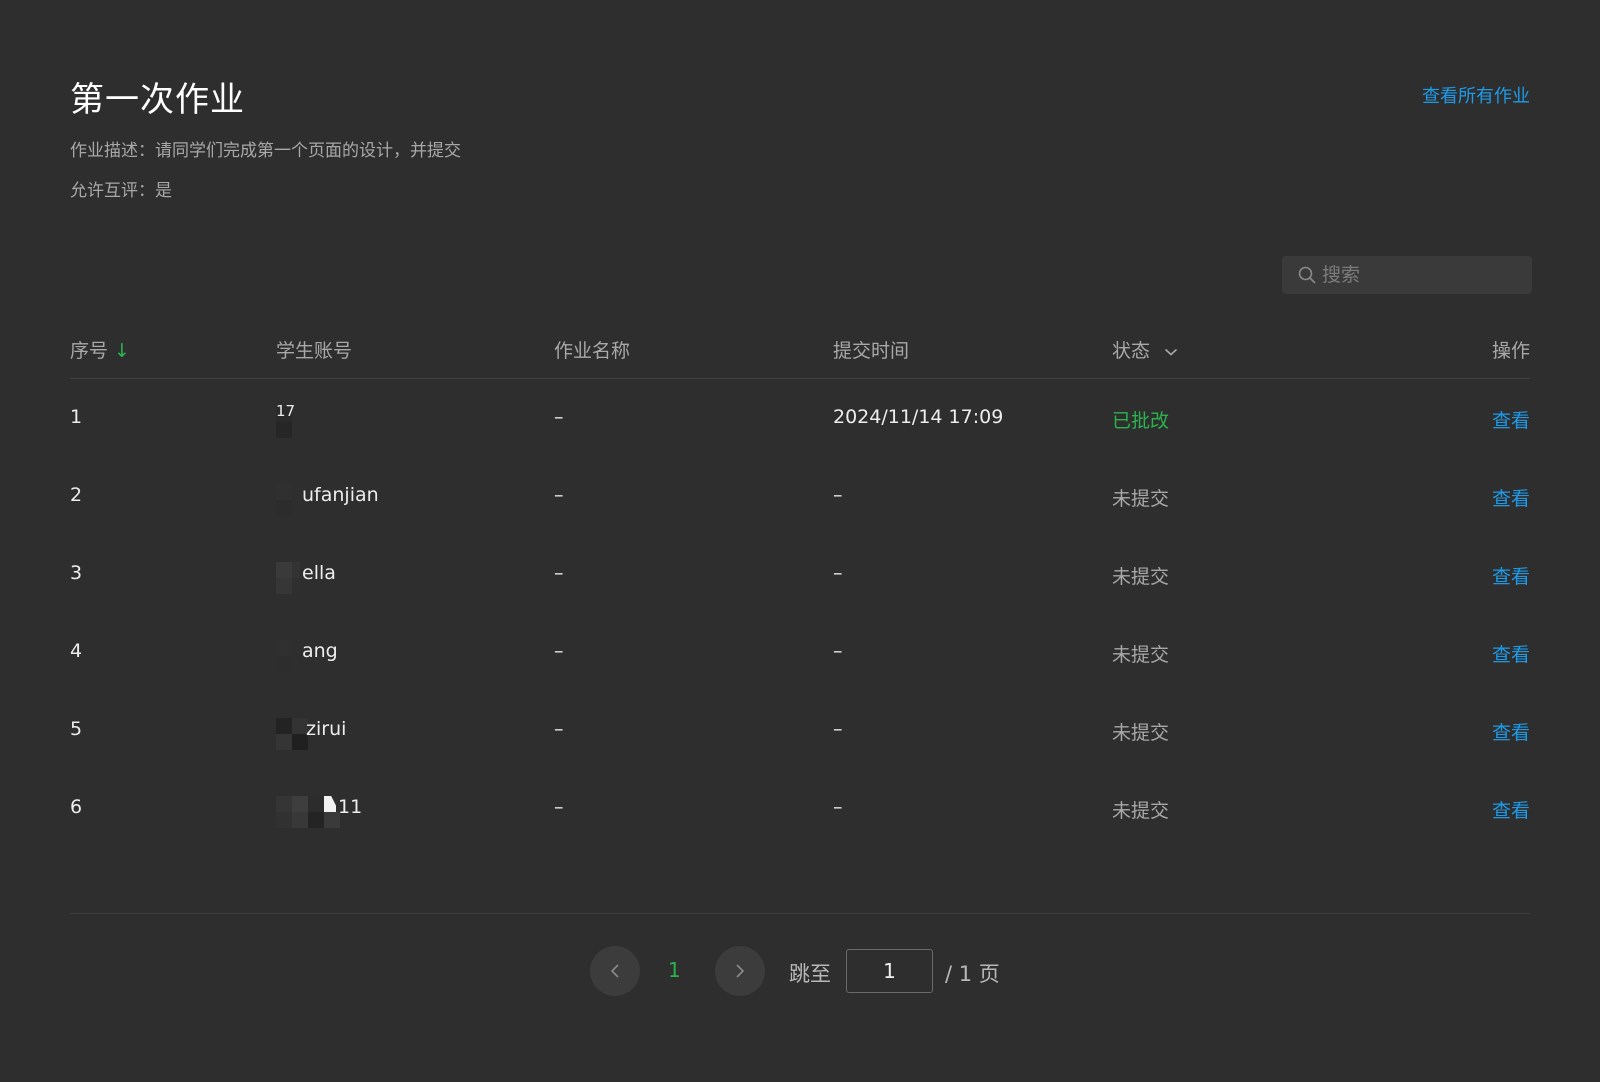 This screenshot has width=1600, height=1082. What do you see at coordinates (1476, 95) in the screenshot?
I see `view-all-homework-link: 查看所有作业` at bounding box center [1476, 95].